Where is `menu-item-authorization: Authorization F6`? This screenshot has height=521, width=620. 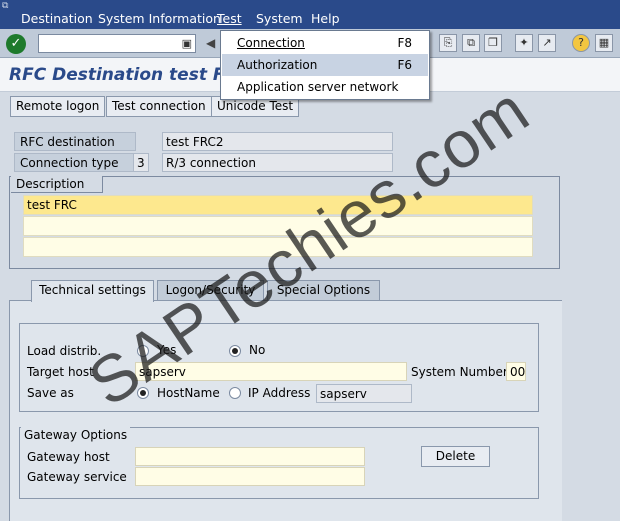 menu-item-authorization: Authorization F6 is located at coordinates (325, 65).